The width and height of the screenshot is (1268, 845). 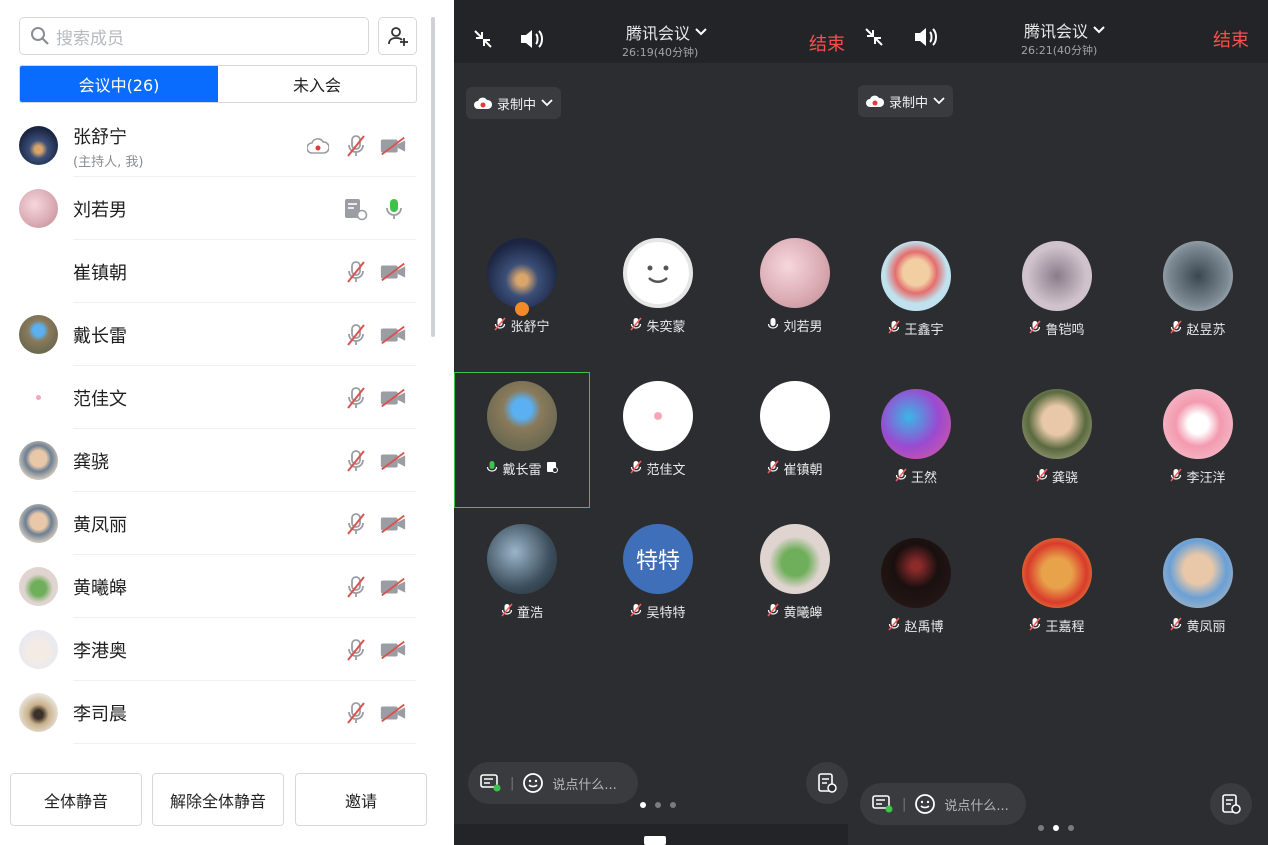 What do you see at coordinates (76, 799) in the screenshot?
I see `mute-all-button: 全体静音` at bounding box center [76, 799].